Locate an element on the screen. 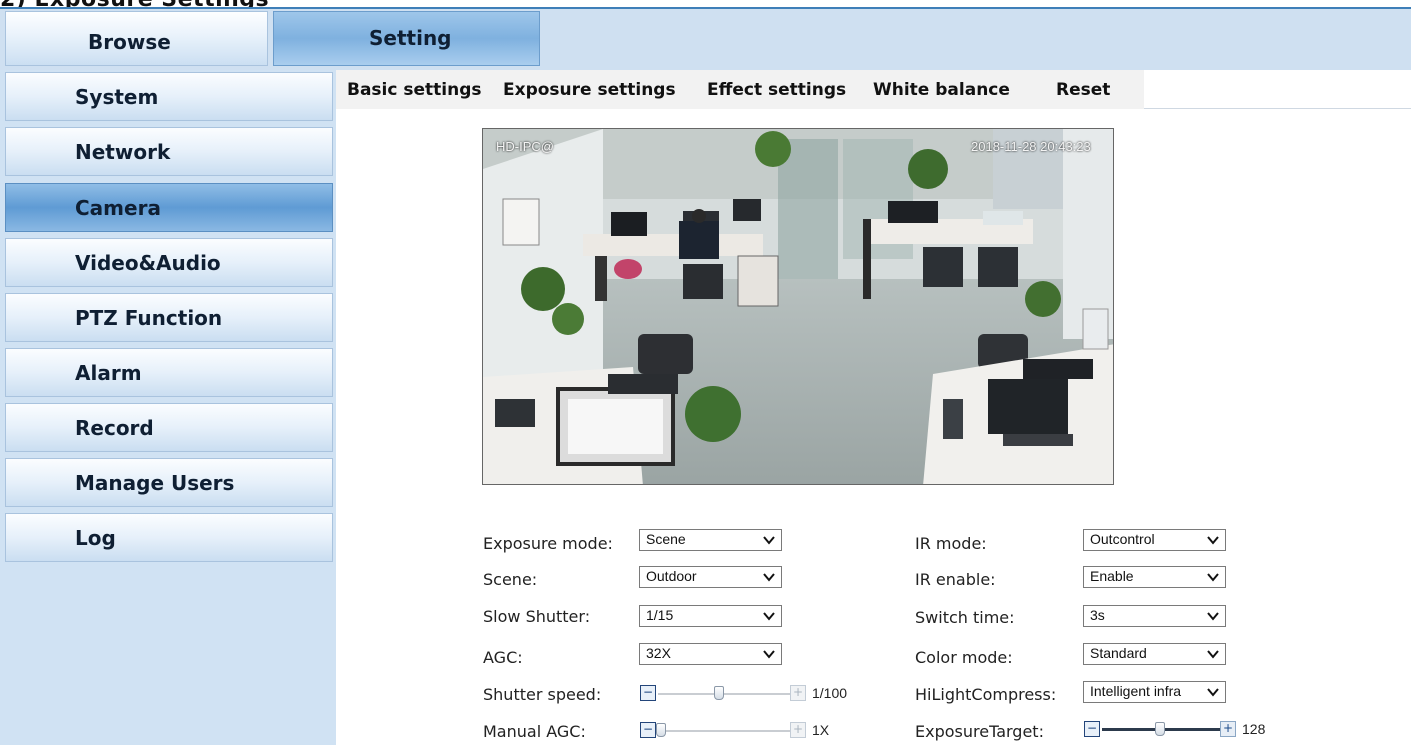  scene-value: Outdoor is located at coordinates (671, 576).